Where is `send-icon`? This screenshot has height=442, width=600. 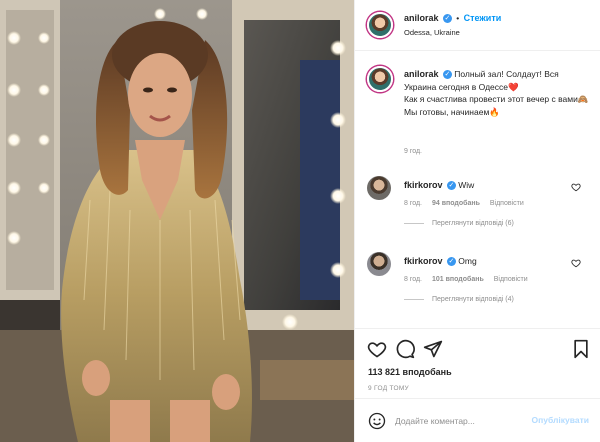 send-icon is located at coordinates (433, 349).